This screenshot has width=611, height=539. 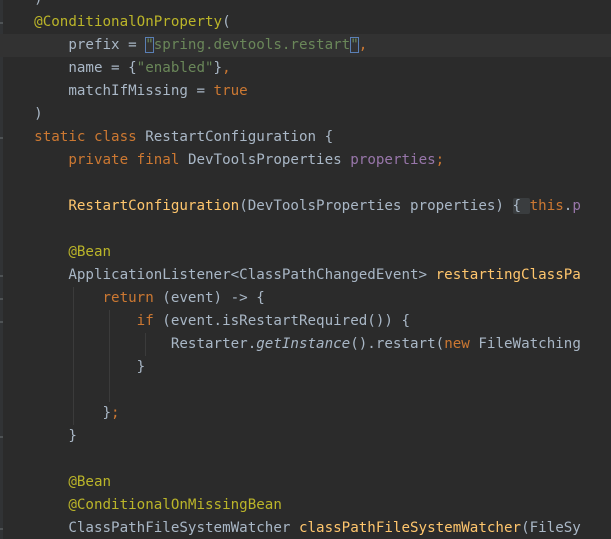 I want to click on code-token: getInstance, so click(x=303, y=344).